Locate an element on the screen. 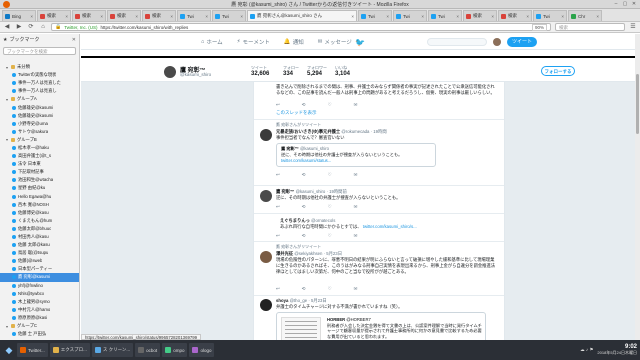  bookmark-item: くまえもん@hum is located at coordinates (39, 221).